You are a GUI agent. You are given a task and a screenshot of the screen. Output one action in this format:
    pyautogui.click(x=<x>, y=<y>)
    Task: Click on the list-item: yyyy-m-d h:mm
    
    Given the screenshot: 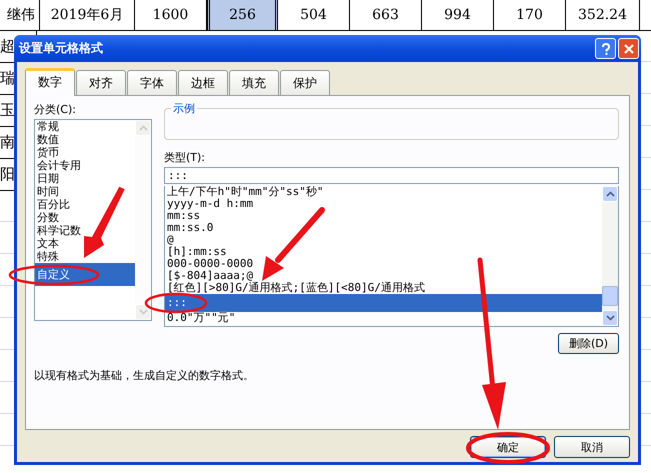 What is the action you would take?
    pyautogui.click(x=383, y=204)
    